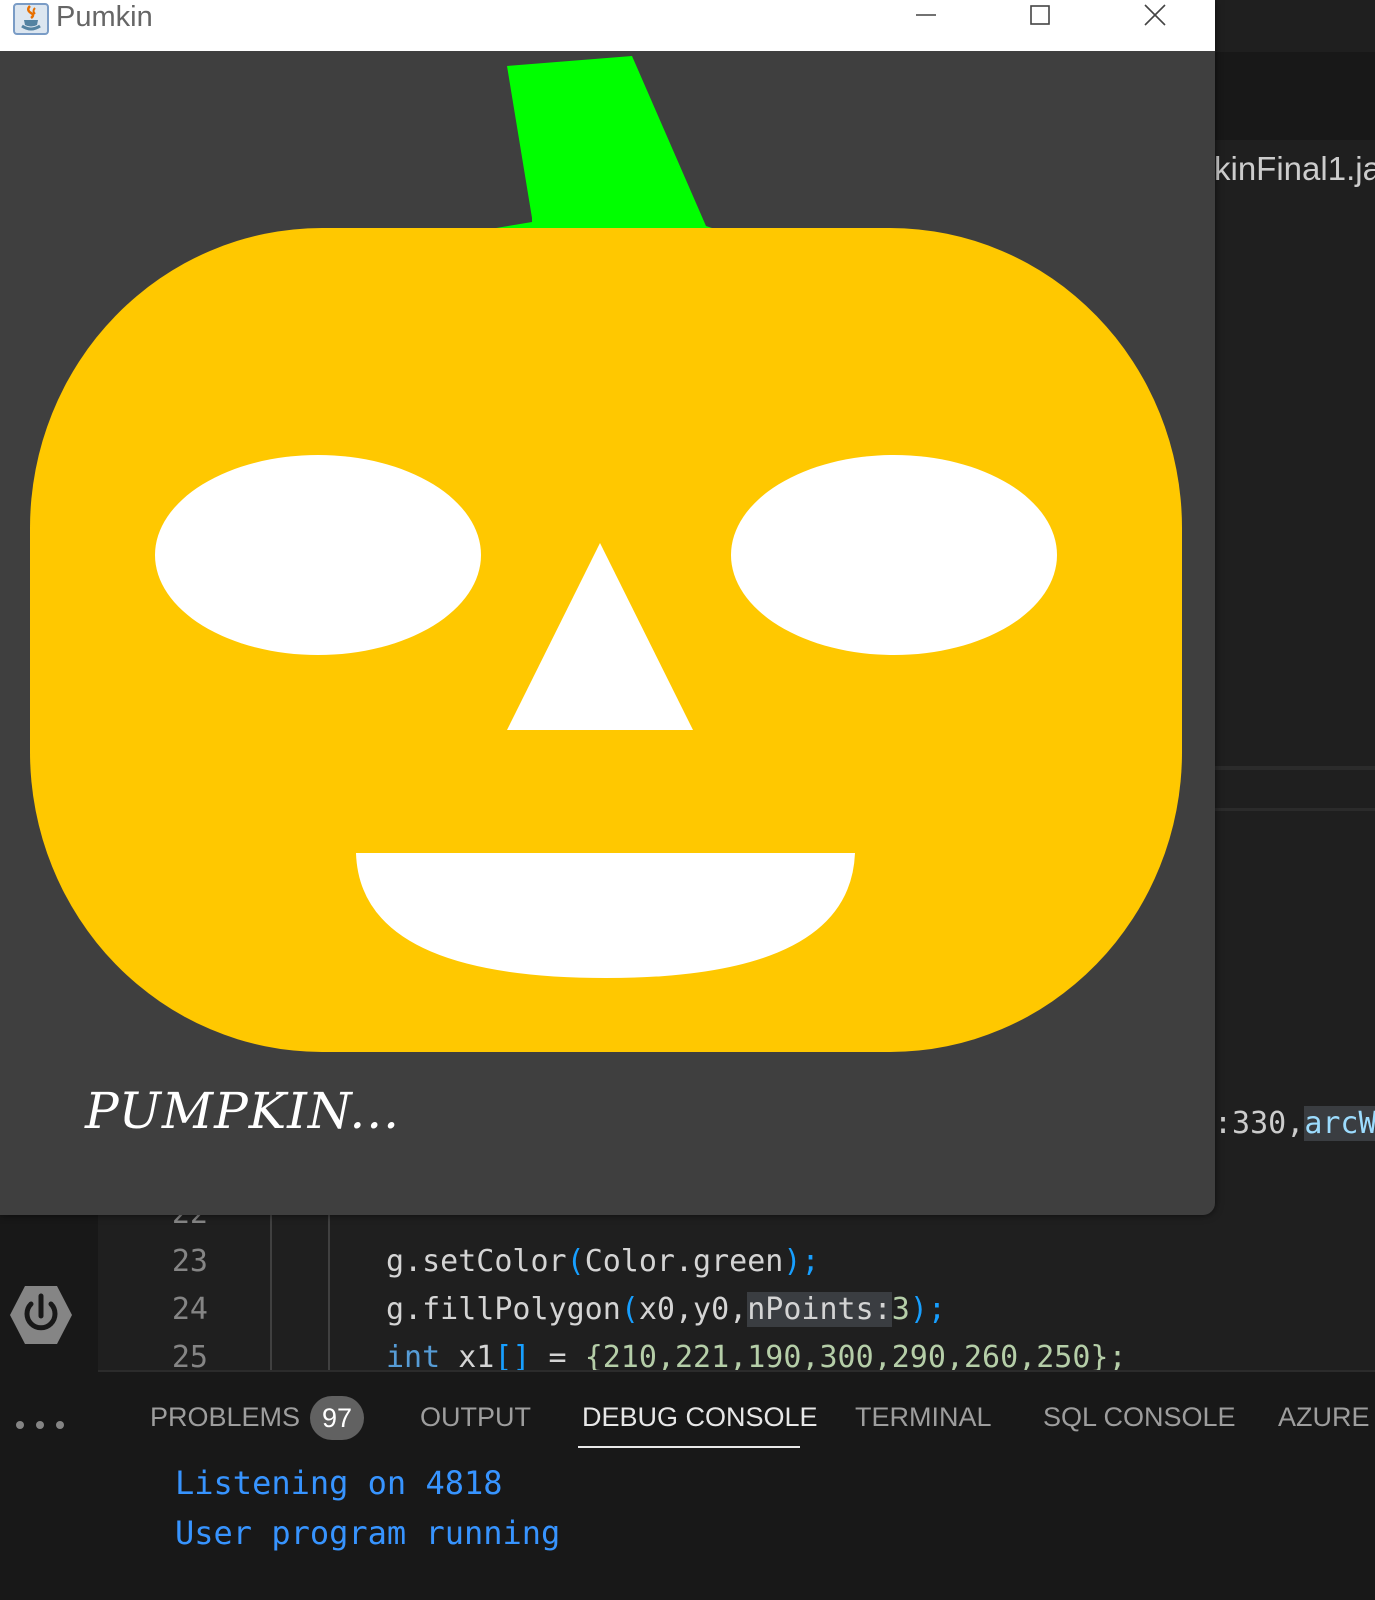 This screenshot has height=1600, width=1375. I want to click on code-fragment: :330,arcW, so click(1294, 1123).